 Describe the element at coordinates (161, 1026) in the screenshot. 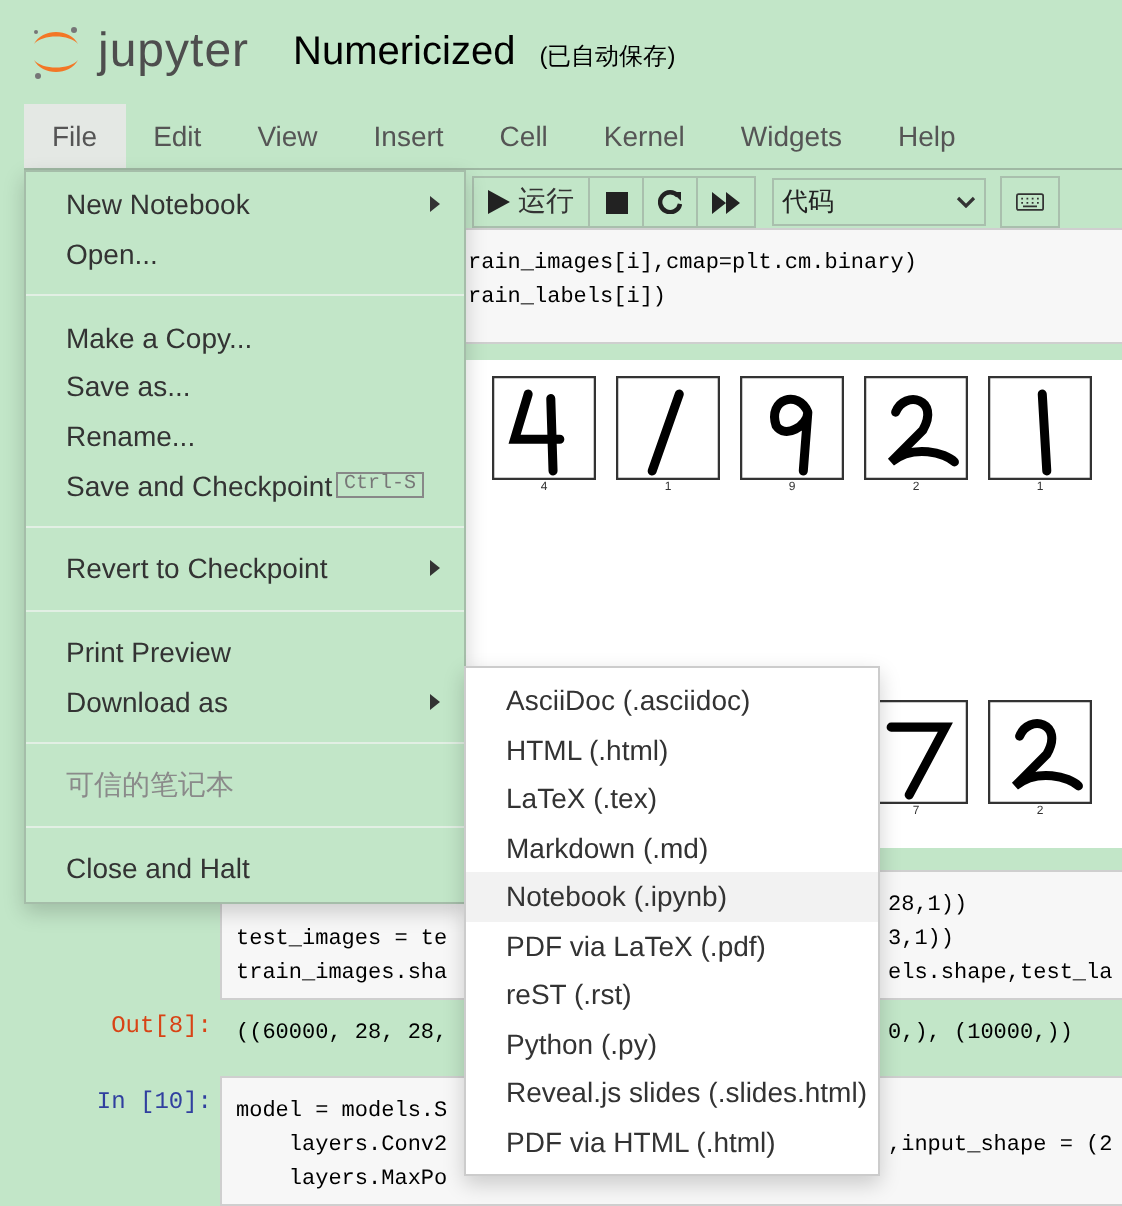

I see `output-prompt: Out[8]:` at that location.